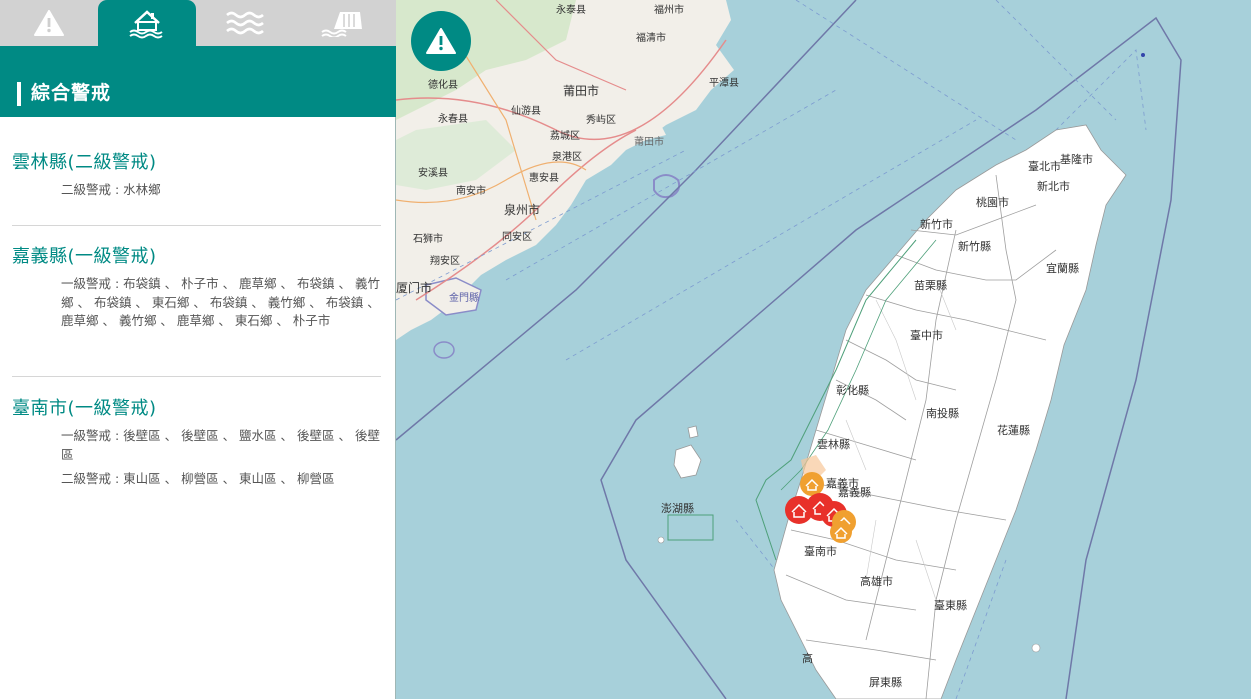 This screenshot has width=1251, height=699. Describe the element at coordinates (84, 408) in the screenshot. I see `region-title: 臺南市(一級警戒)` at that location.